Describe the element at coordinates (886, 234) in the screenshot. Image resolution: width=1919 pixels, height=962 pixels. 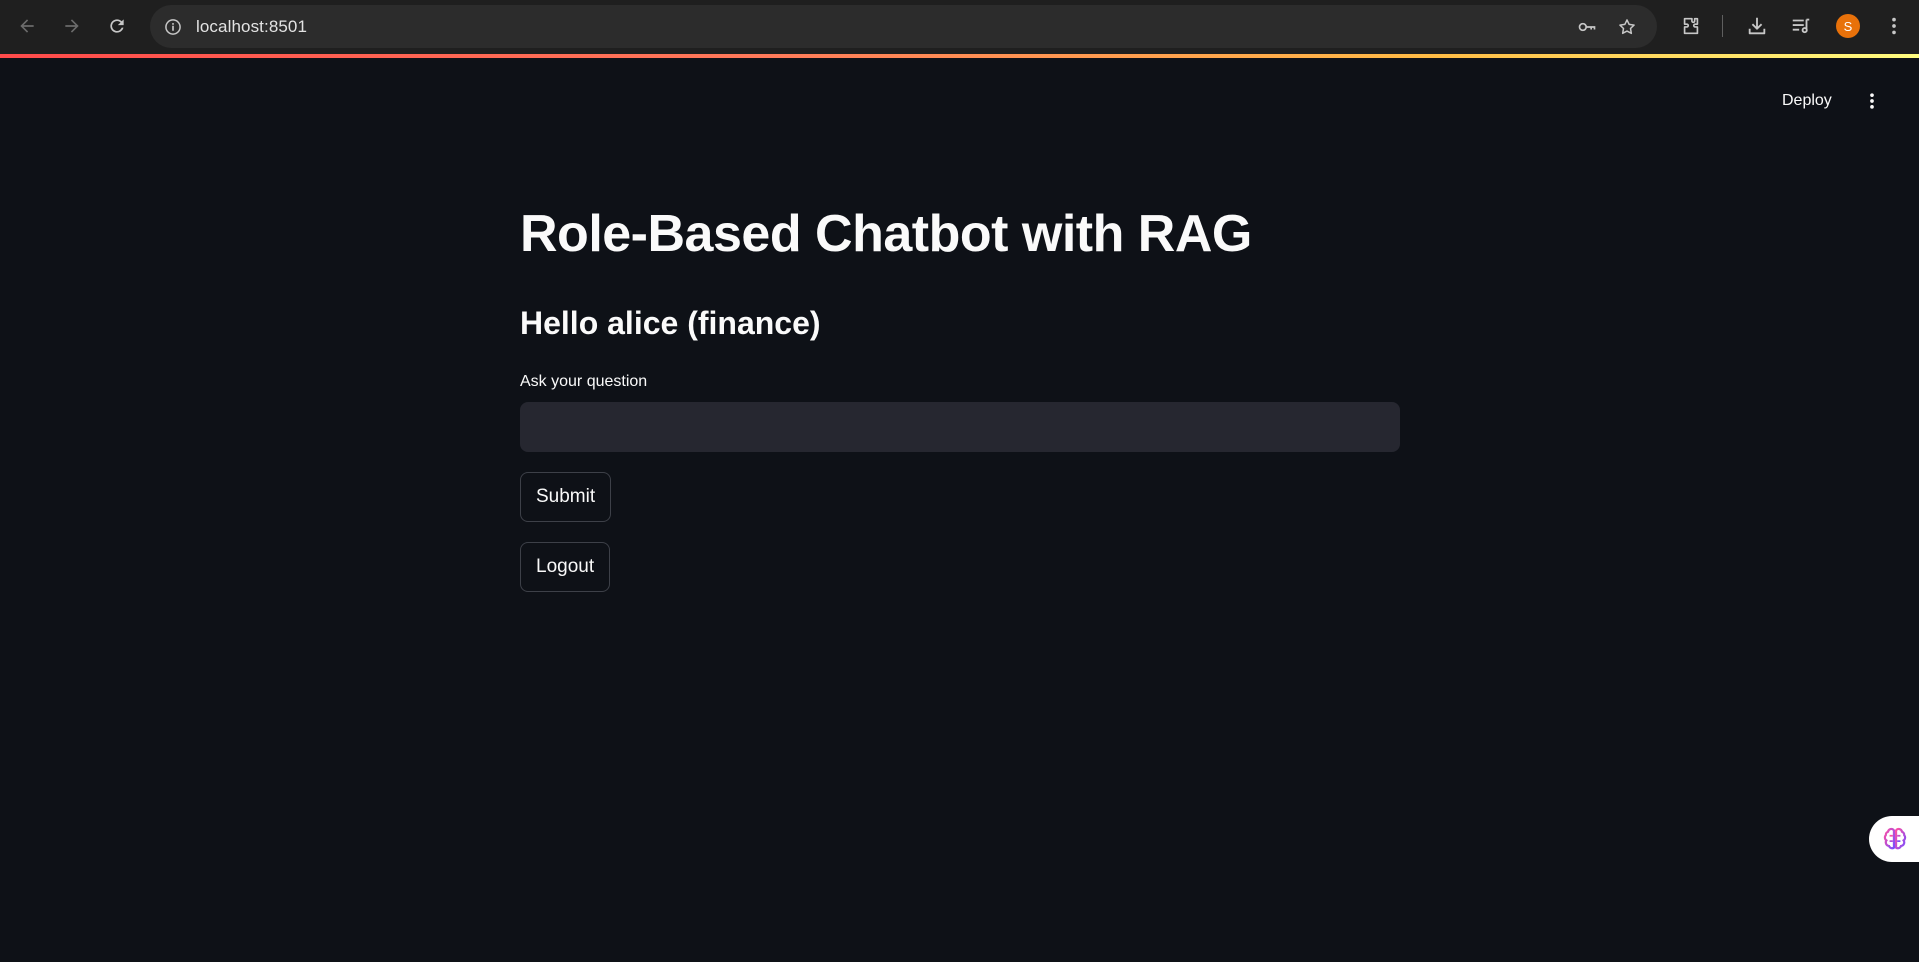
I see `page-title: Role-Based Chatbot with RAG` at that location.